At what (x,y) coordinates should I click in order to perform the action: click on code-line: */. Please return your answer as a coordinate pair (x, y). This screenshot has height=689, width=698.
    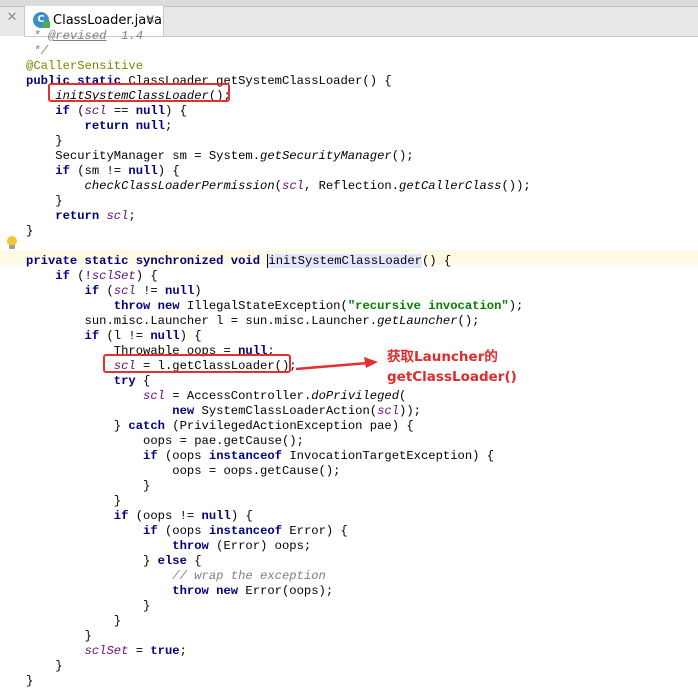
    Looking at the image, I should click on (37, 51).